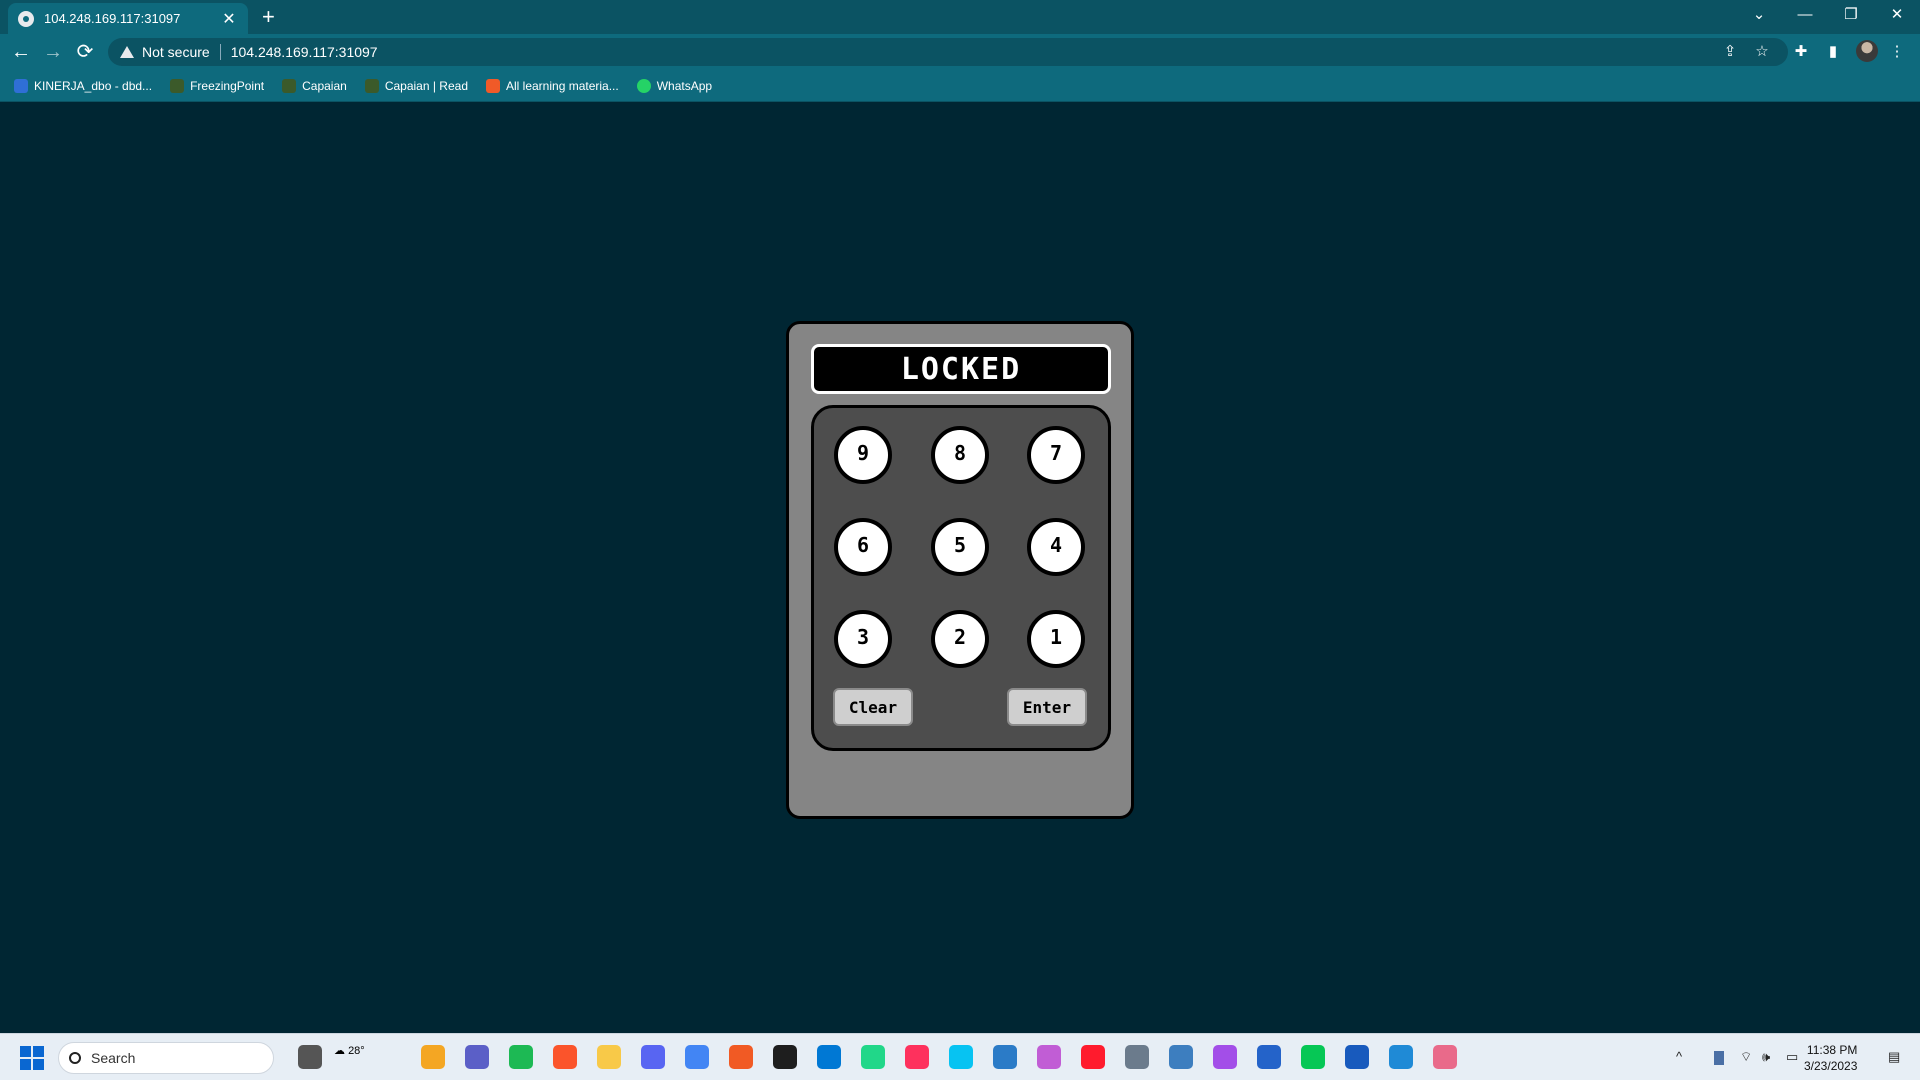  I want to click on separator, so click(220, 52).